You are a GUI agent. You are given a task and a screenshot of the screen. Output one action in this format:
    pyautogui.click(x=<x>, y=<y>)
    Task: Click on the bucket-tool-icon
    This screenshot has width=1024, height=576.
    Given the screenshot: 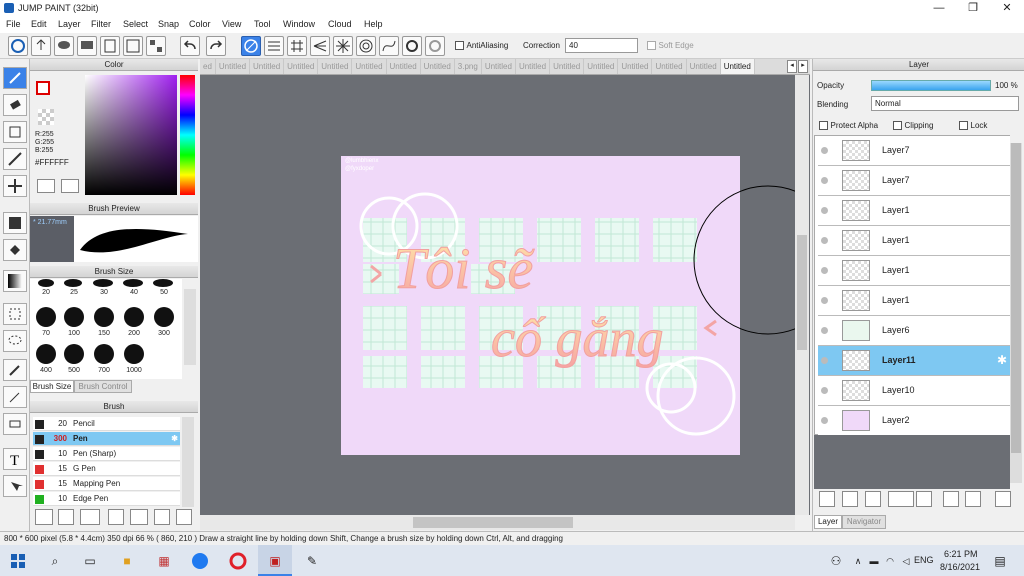 What is the action you would take?
    pyautogui.click(x=15, y=250)
    